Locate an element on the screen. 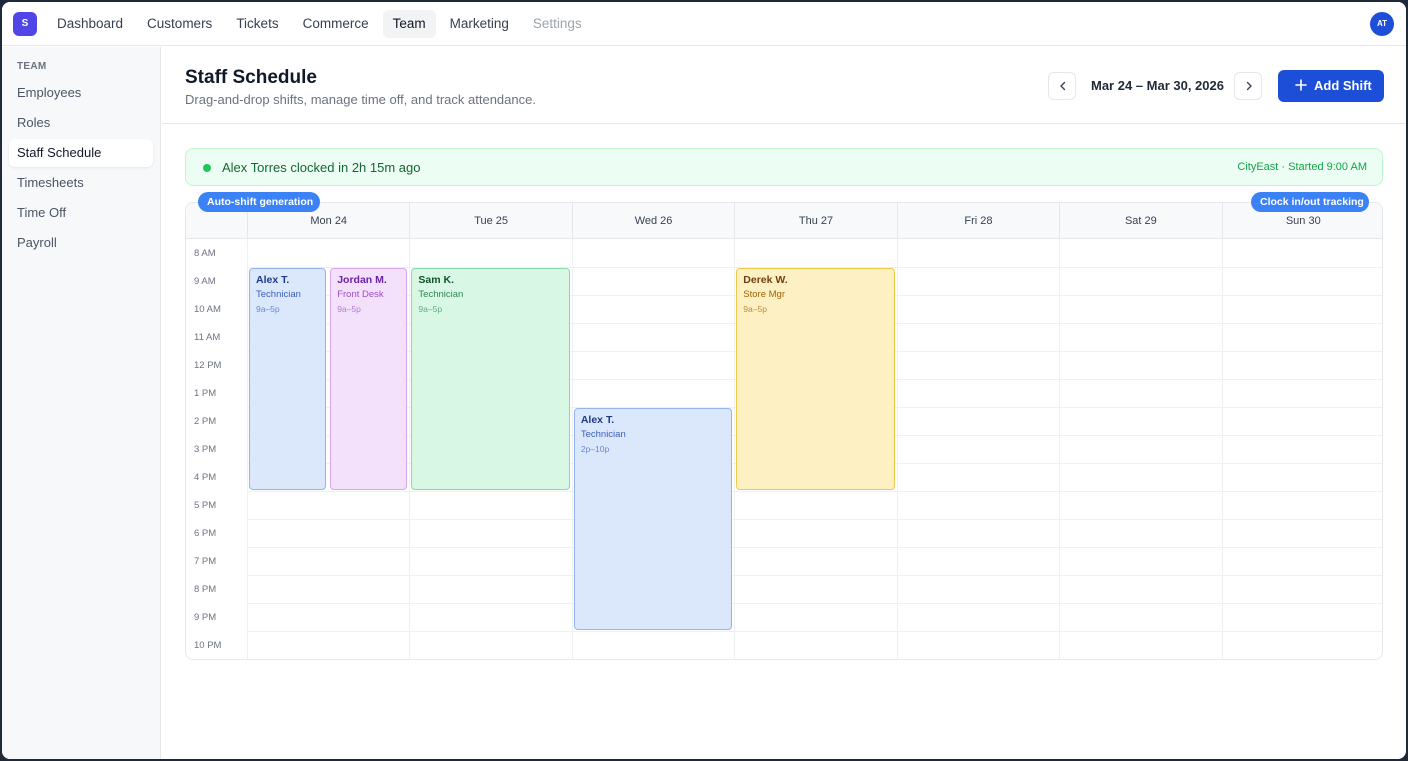 The height and width of the screenshot is (761, 1408). shift-employee-name: Sam K. is located at coordinates (436, 280).